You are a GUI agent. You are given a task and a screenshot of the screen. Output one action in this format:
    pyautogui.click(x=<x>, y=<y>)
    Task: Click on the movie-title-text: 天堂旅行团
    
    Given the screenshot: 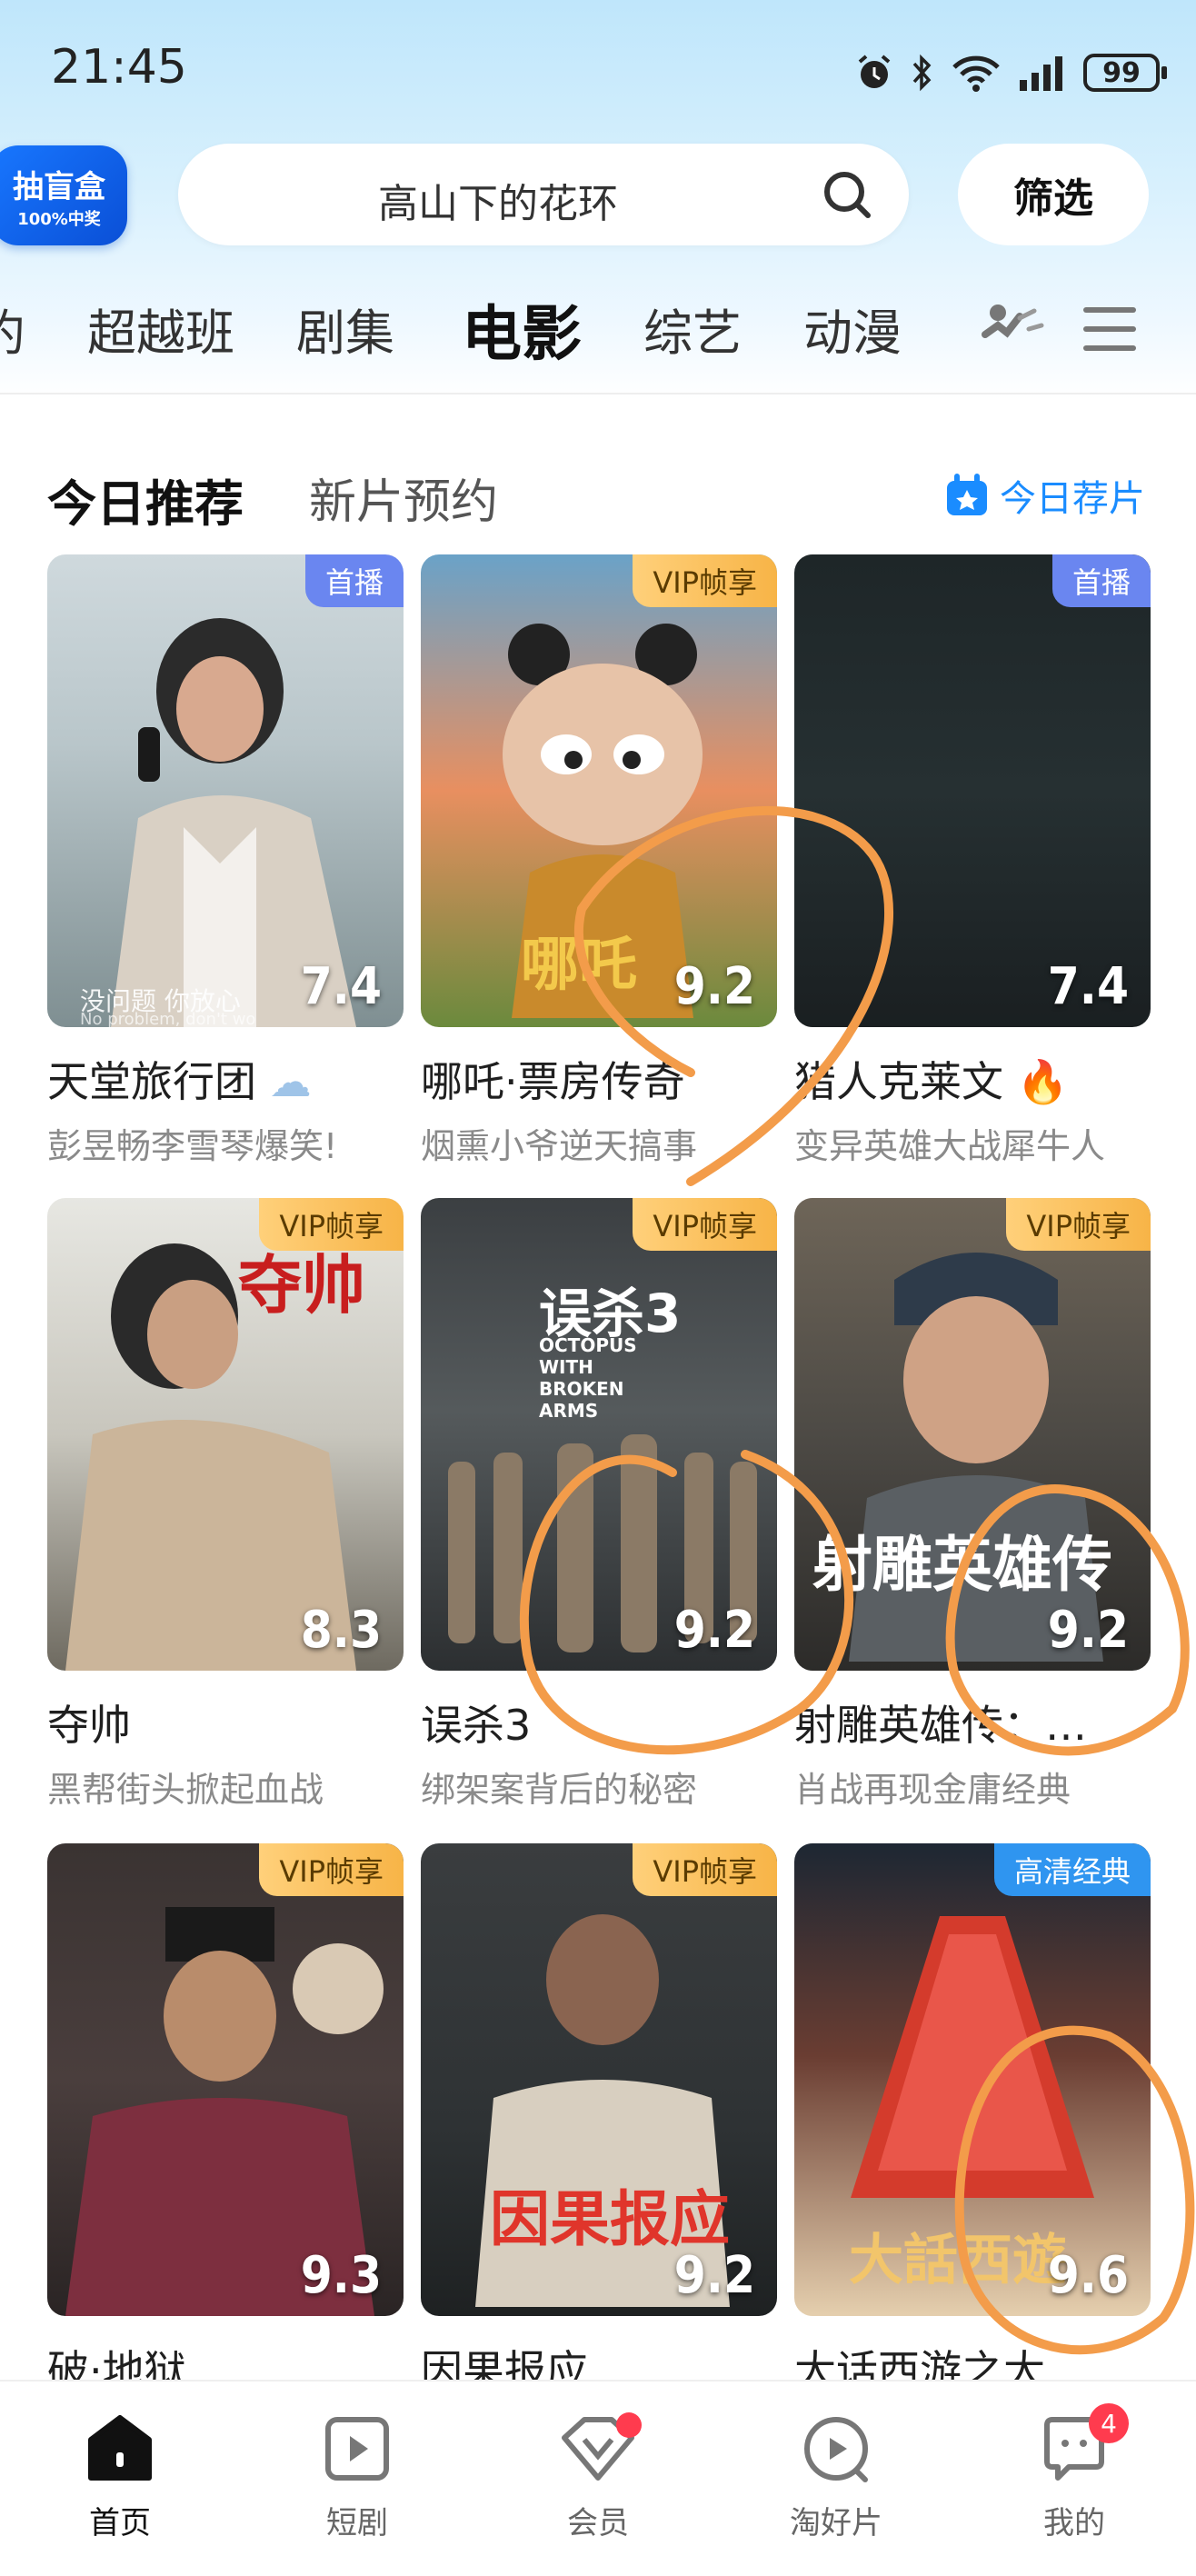 What is the action you would take?
    pyautogui.click(x=151, y=1081)
    